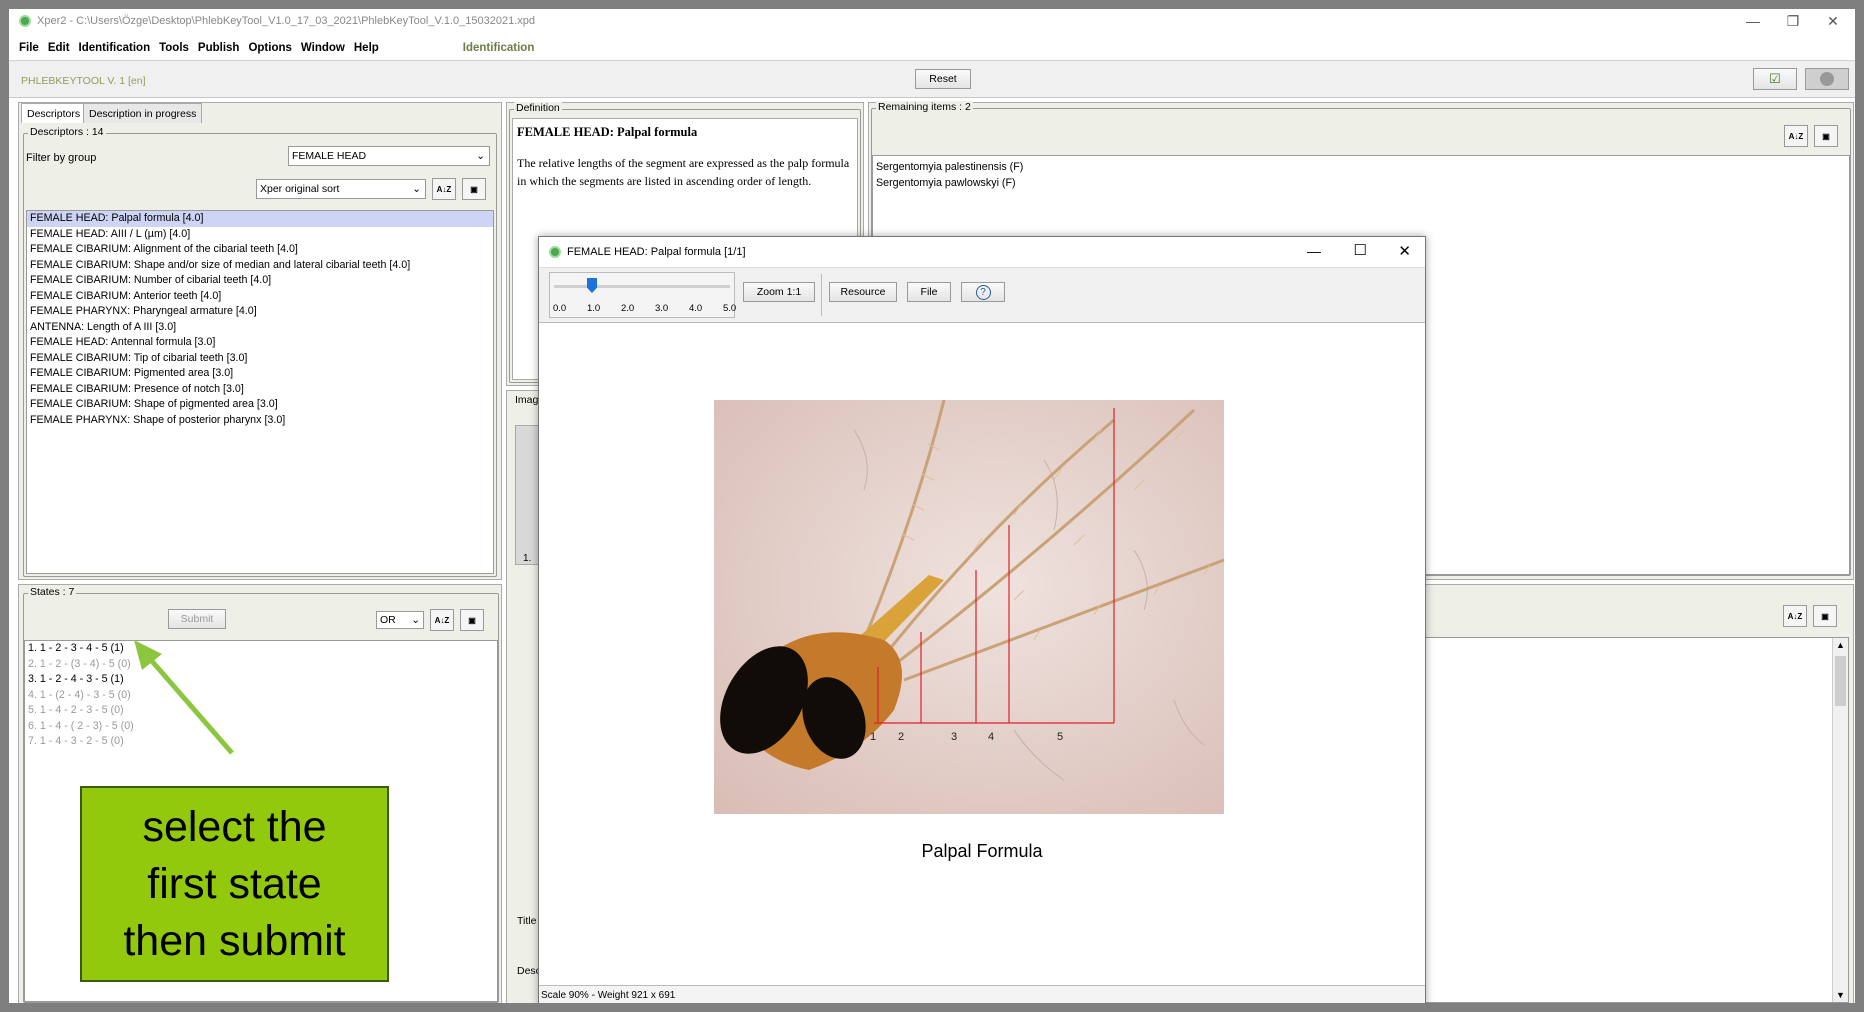 Image resolution: width=1864 pixels, height=1012 pixels. I want to click on current-mode-label: Identification, so click(498, 48).